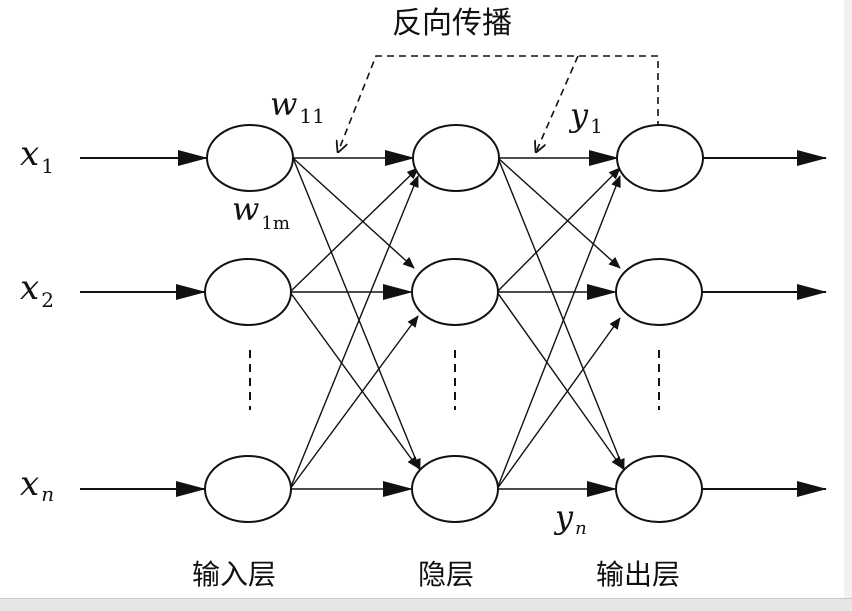  I want to click on backprop-dashed-arrows, so click(498, 103).